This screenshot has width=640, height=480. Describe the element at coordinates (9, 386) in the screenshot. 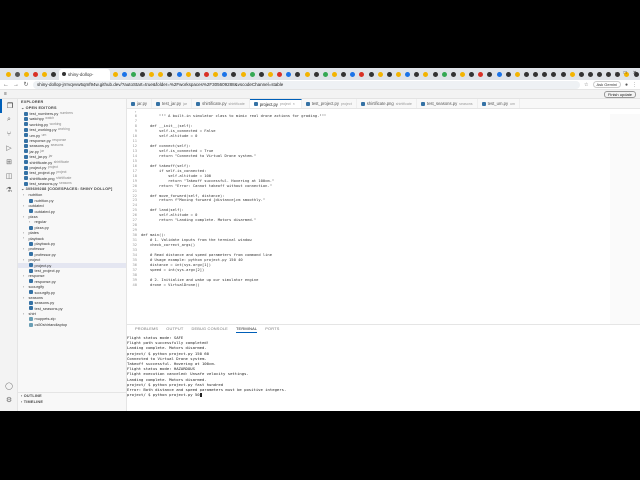

I see `account-icon: ◯` at that location.